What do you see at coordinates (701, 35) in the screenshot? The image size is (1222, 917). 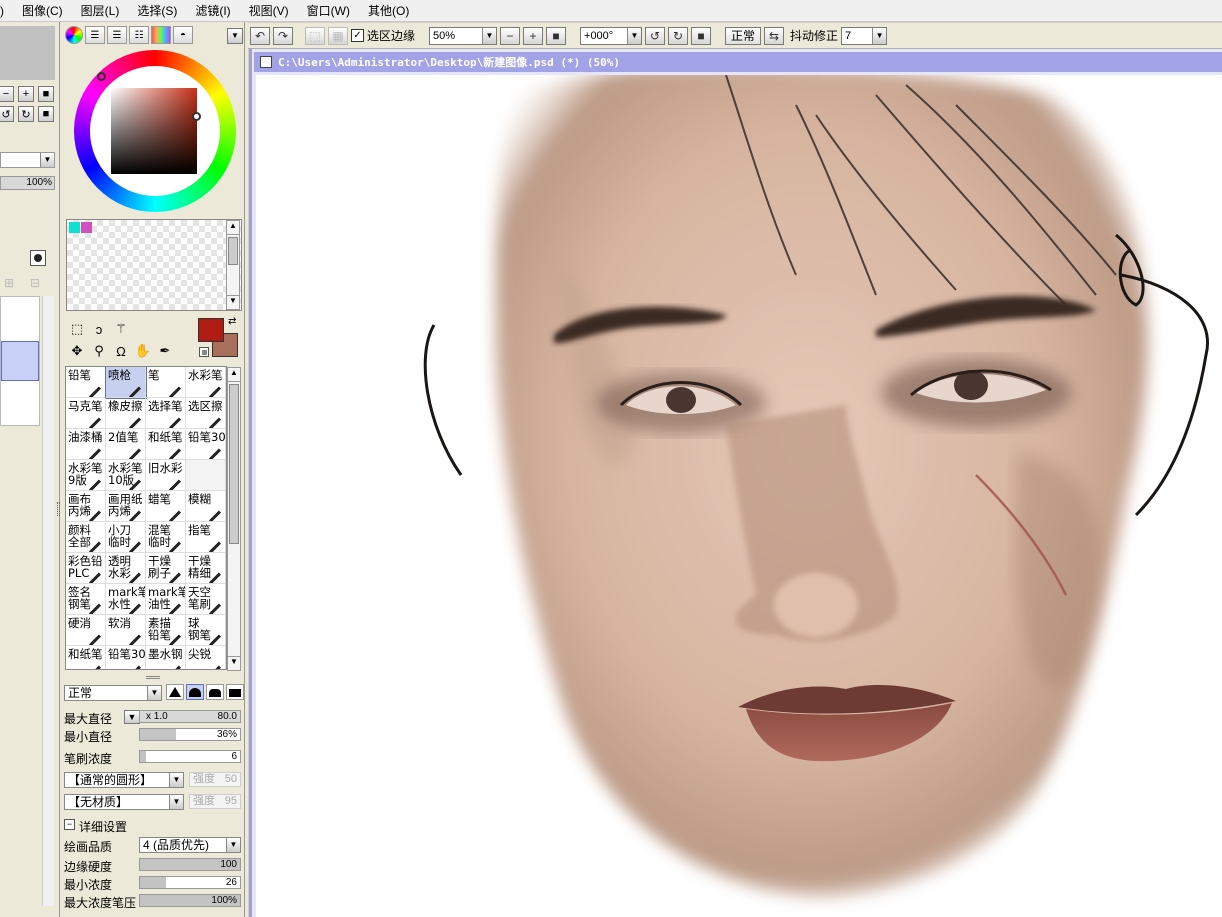 I see `rotation-reset-button: ■` at bounding box center [701, 35].